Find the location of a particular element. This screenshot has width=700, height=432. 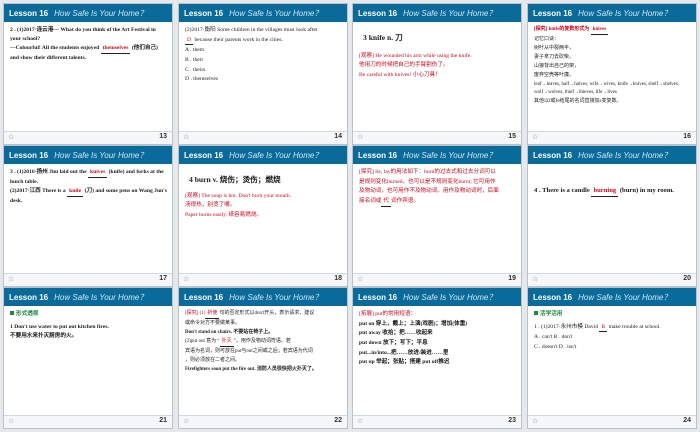

slide-number: 14 is located at coordinates (338, 136).